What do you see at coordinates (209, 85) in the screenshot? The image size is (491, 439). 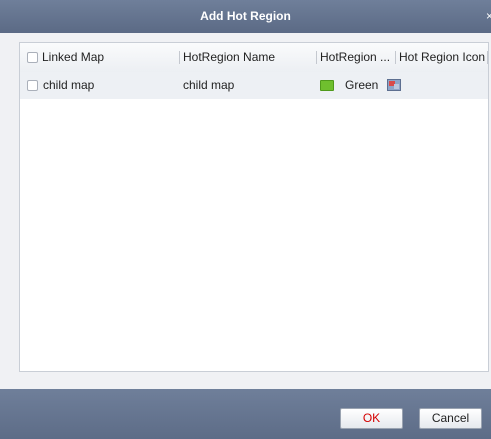 I see `cell-hotregion-name: child map` at bounding box center [209, 85].